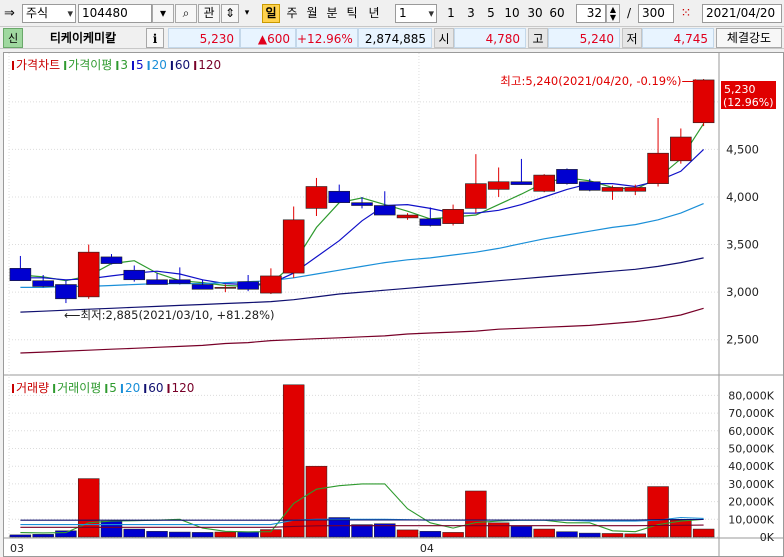  I want to click on interval-60-button: 60, so click(557, 13).